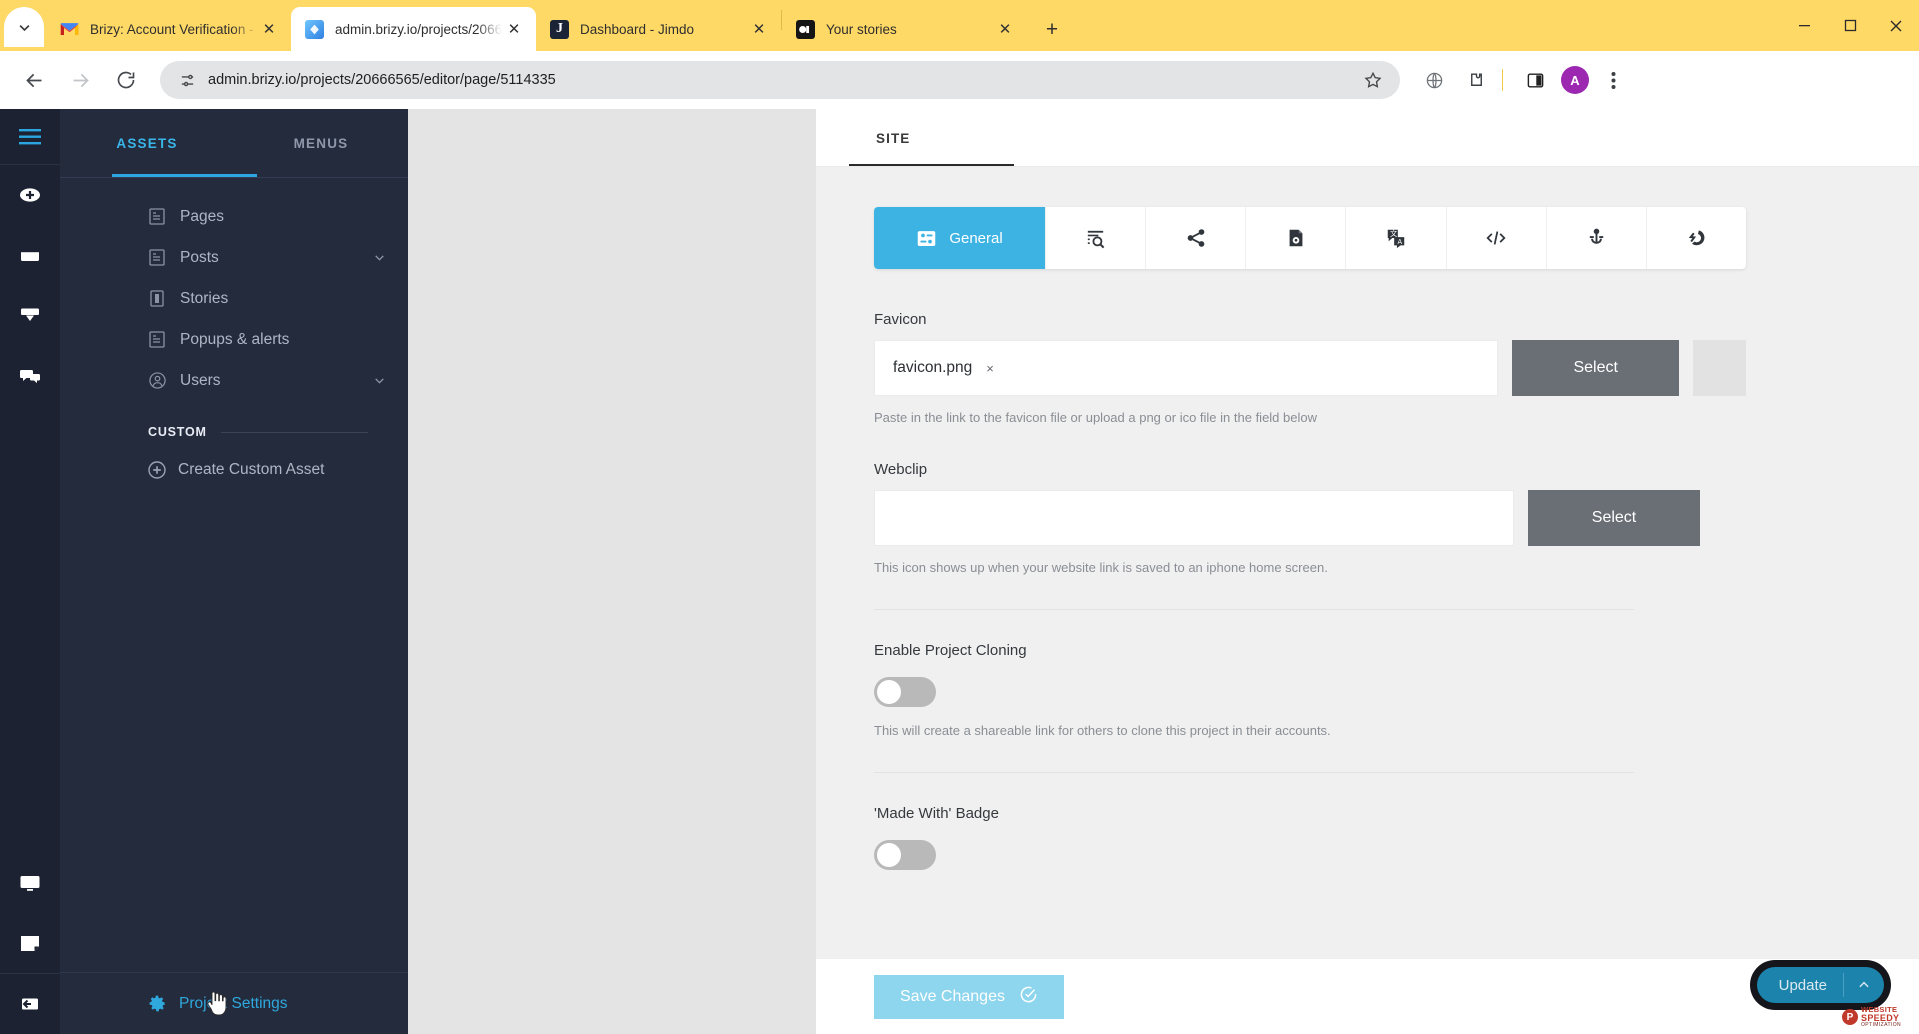  I want to click on site-settings-icon, so click(187, 80).